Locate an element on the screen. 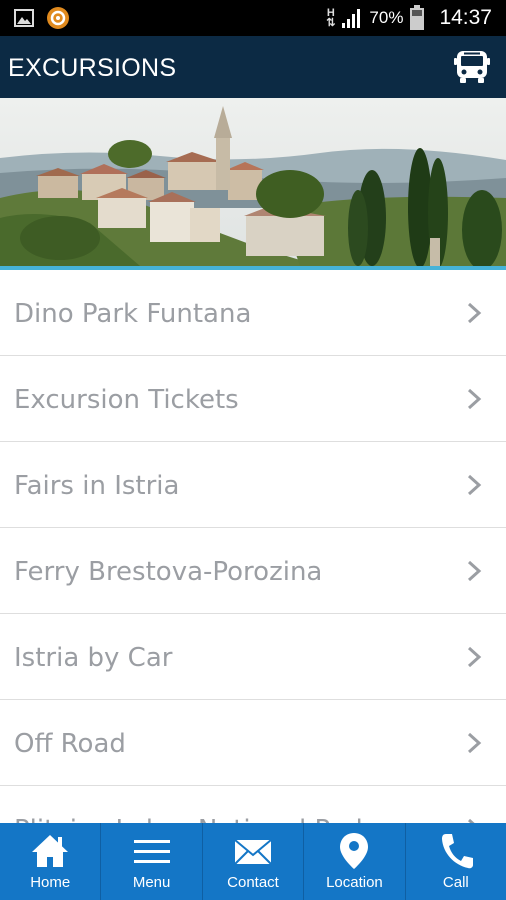 Image resolution: width=506 pixels, height=900 pixels. list-item: Fairs in Istria is located at coordinates (253, 485).